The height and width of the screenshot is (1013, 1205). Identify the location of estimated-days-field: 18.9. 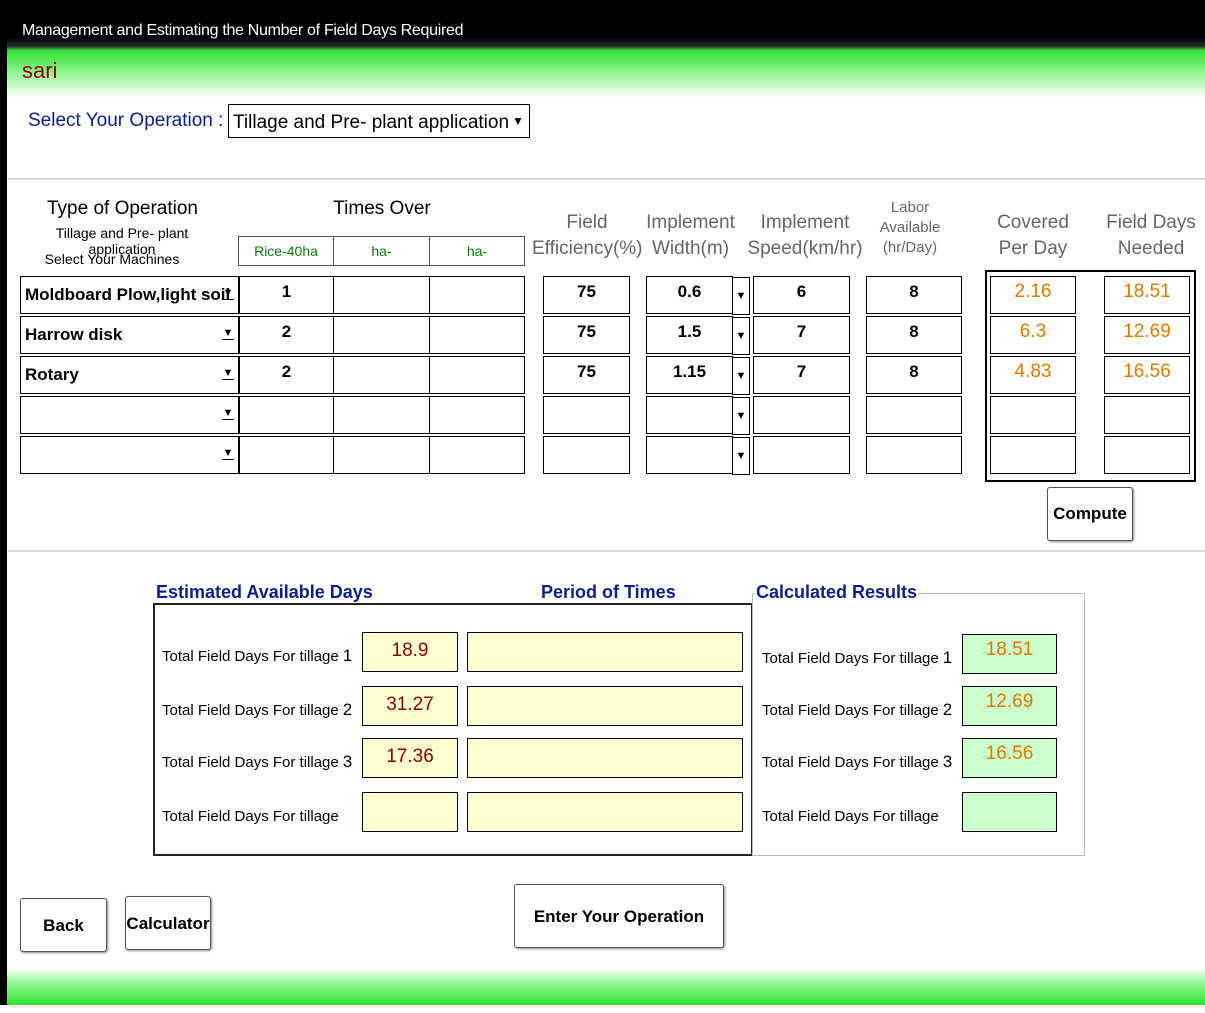
(410, 652).